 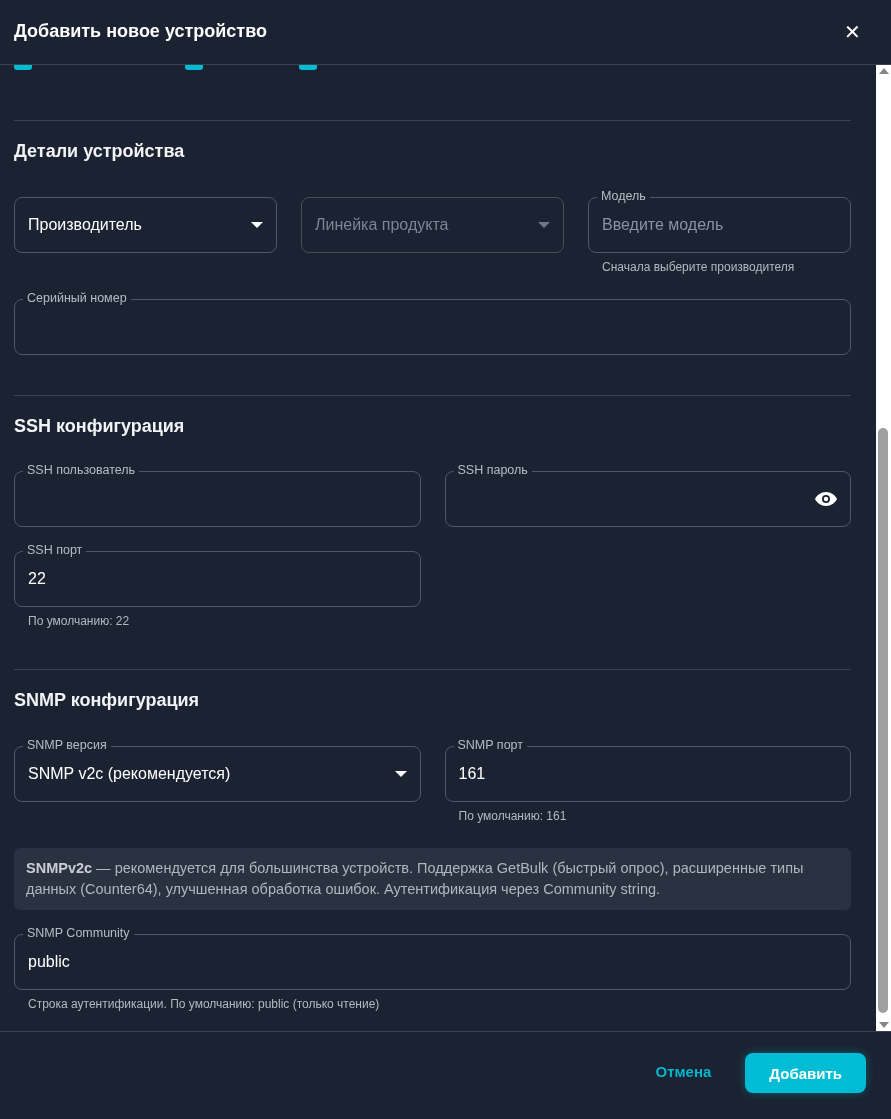 What do you see at coordinates (472, 773) in the screenshot?
I see `field-value: 161` at bounding box center [472, 773].